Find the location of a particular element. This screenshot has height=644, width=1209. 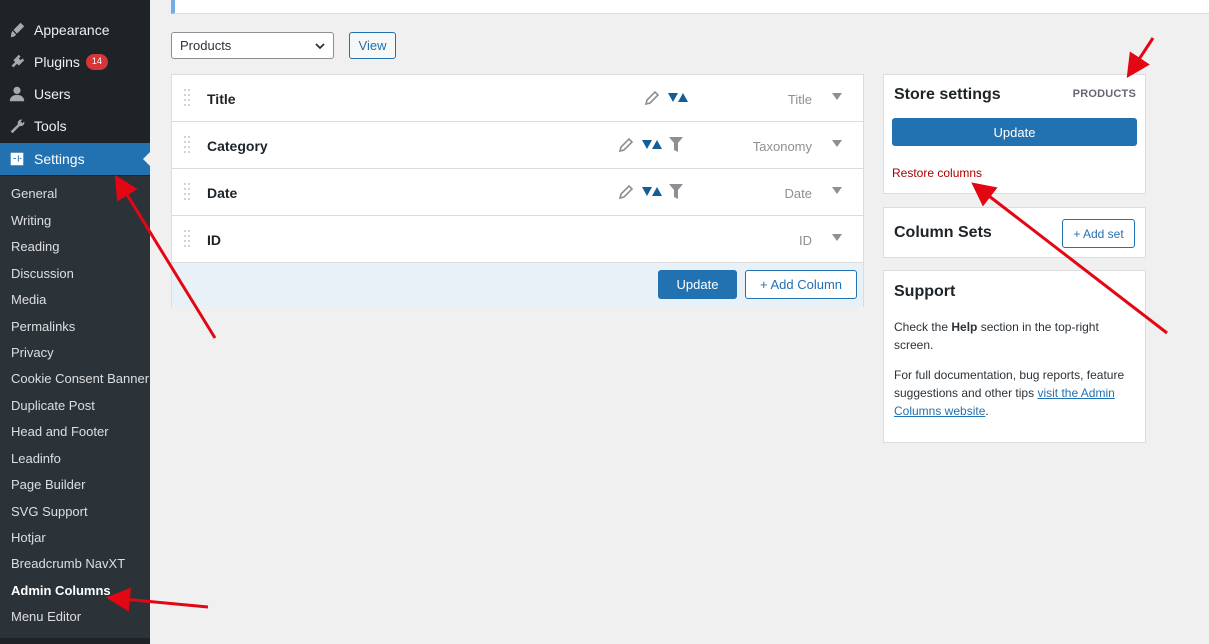

list-screen-select: Products is located at coordinates (252, 45).